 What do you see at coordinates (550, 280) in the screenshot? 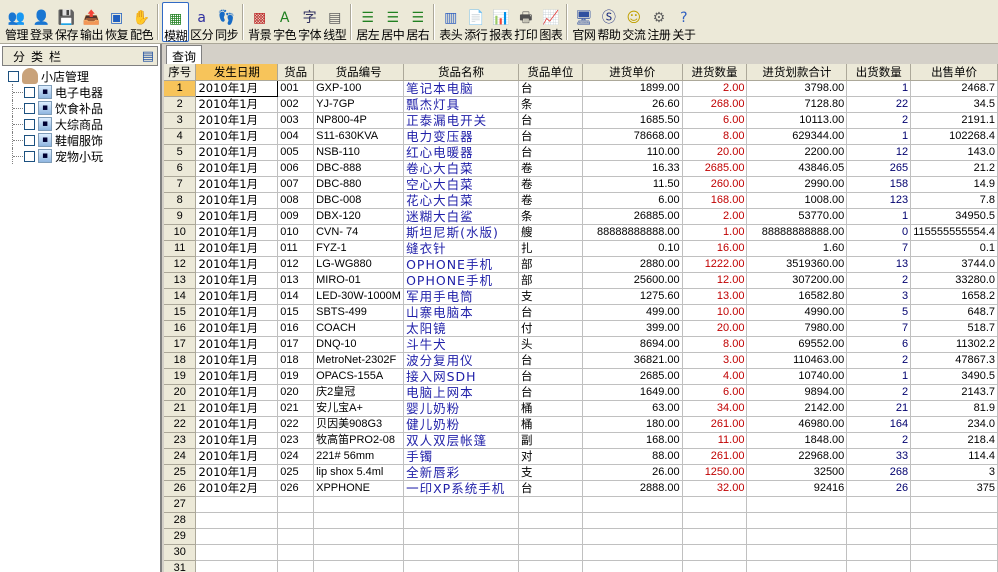
I see `table-cell: 部` at bounding box center [550, 280].